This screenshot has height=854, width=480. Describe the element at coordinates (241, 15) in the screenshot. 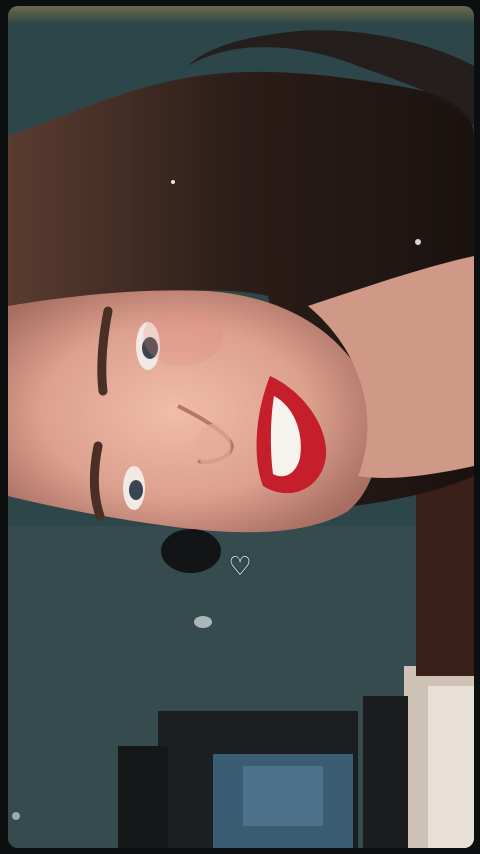

I see `ceiling-strip` at that location.